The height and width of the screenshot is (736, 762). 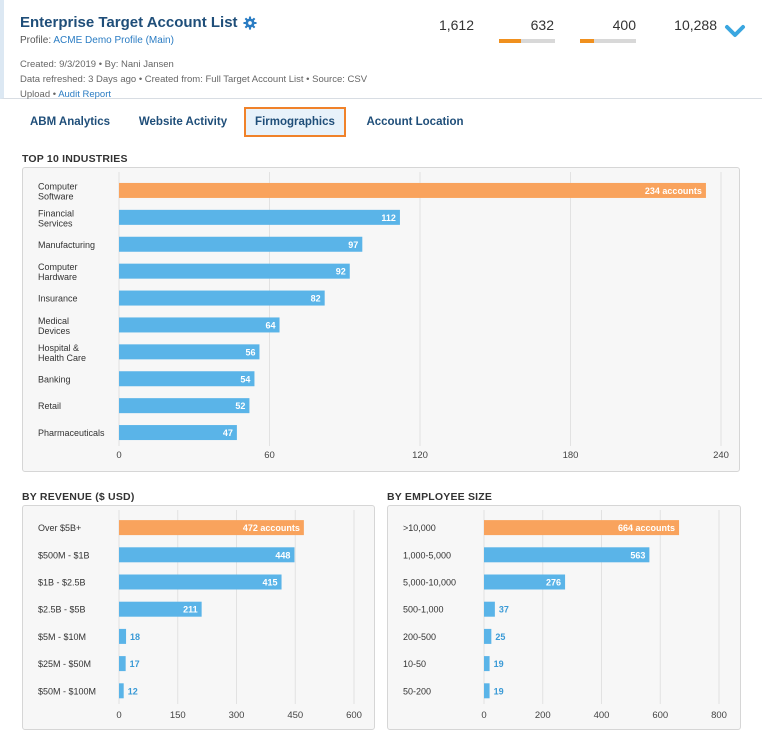 What do you see at coordinates (553, 583) in the screenshot?
I see `value-label: 276` at bounding box center [553, 583].